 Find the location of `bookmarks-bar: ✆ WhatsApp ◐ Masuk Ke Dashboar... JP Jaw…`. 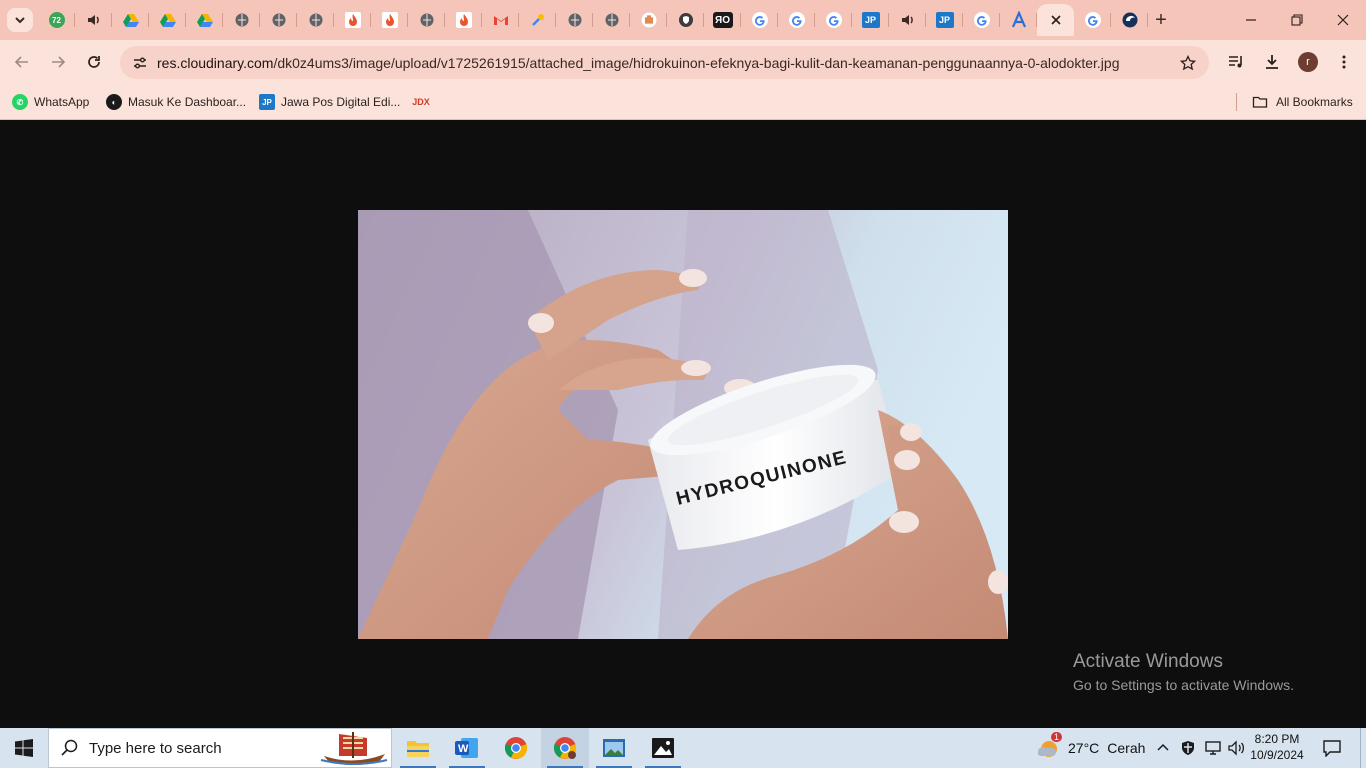

bookmarks-bar: ✆ WhatsApp ◐ Masuk Ke Dashboar... JP Jaw… is located at coordinates (683, 102).